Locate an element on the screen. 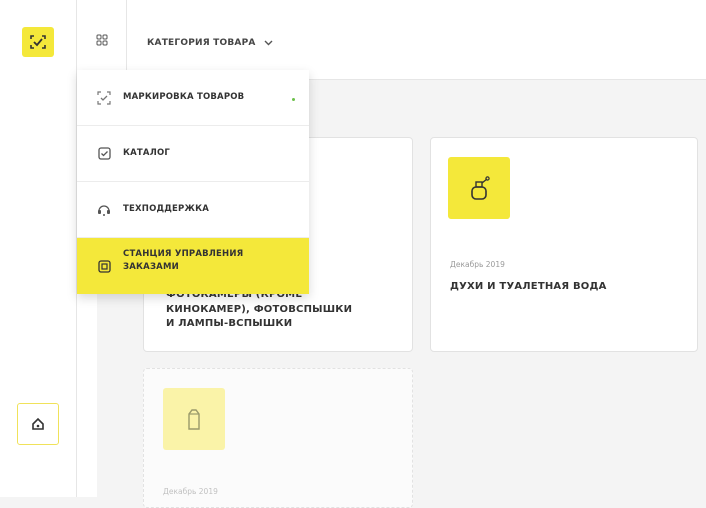 This screenshot has width=706, height=508. menu-item-marking: МАРКИРОВКА ТОВАРОВ is located at coordinates (193, 98).